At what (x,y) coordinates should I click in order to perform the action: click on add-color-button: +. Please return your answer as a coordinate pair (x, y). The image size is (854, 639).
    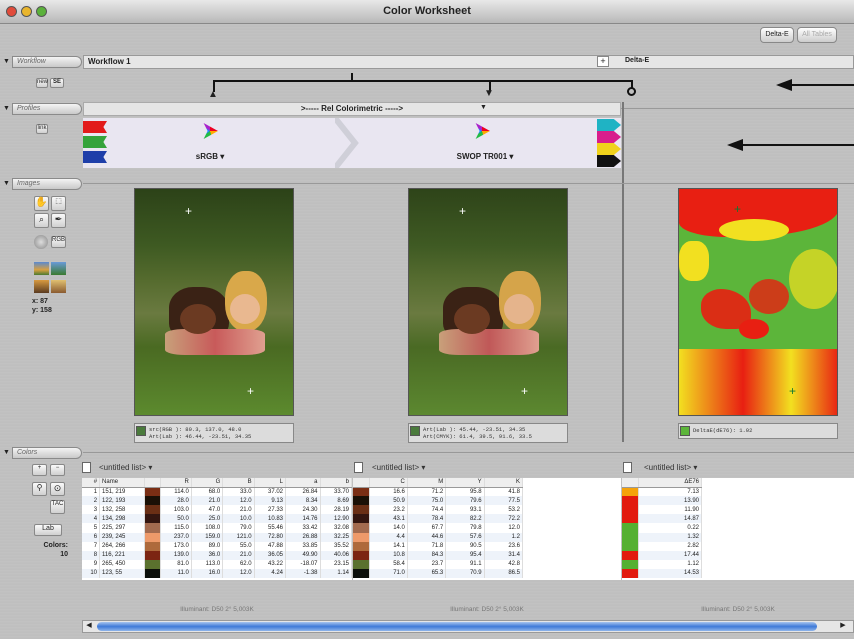
    Looking at the image, I should click on (39, 470).